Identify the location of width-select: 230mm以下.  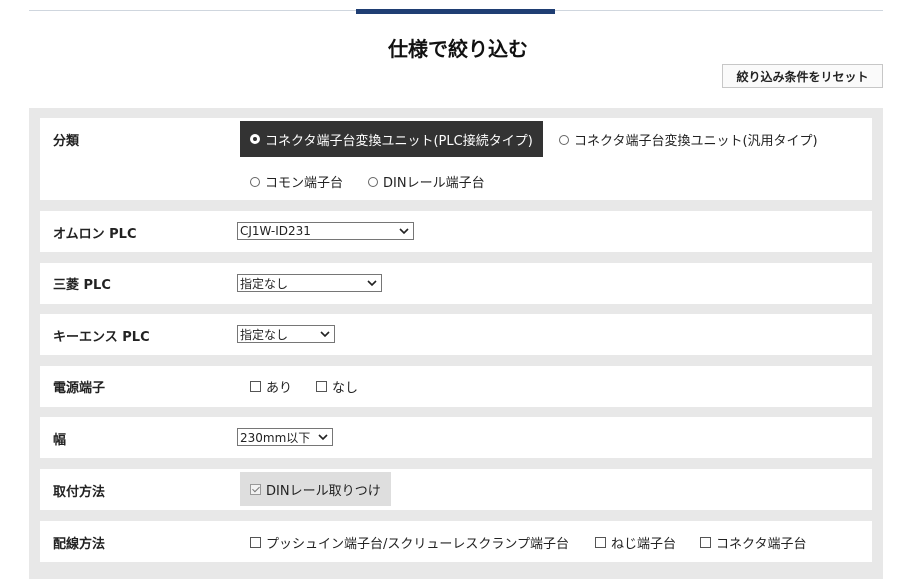
(285, 437).